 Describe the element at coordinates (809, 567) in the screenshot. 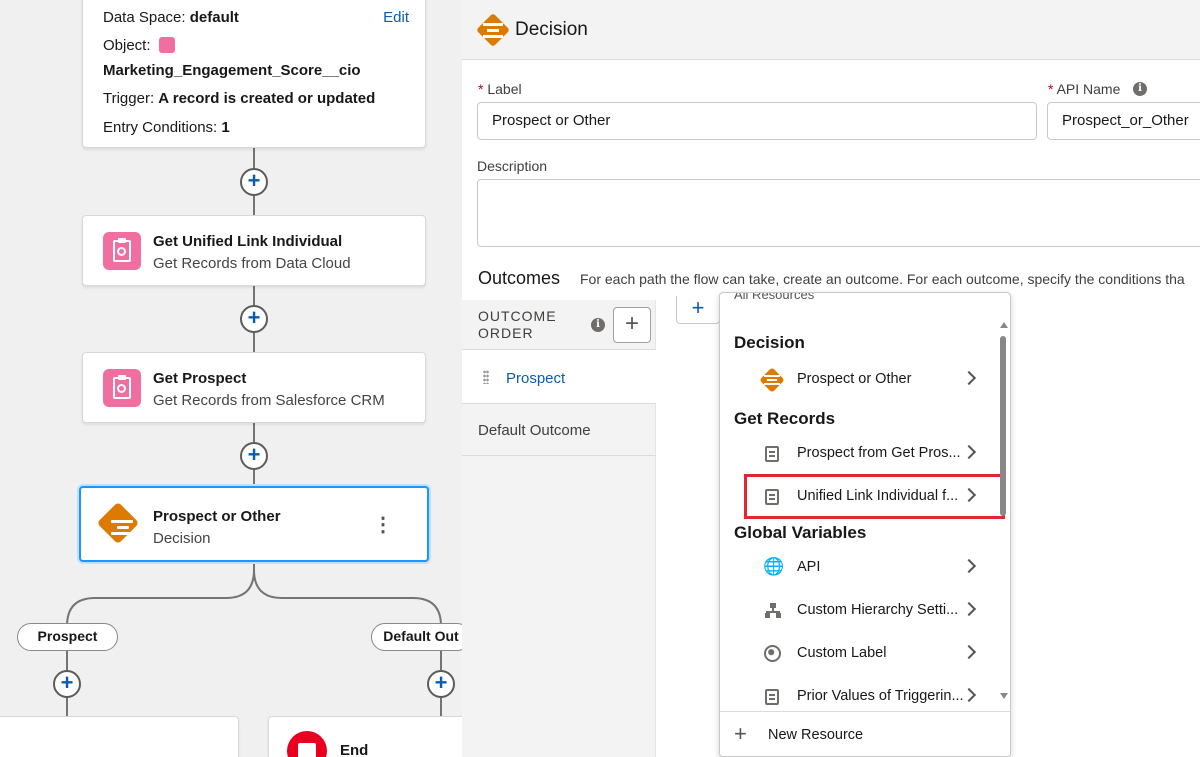

I see `resource-label: API` at that location.